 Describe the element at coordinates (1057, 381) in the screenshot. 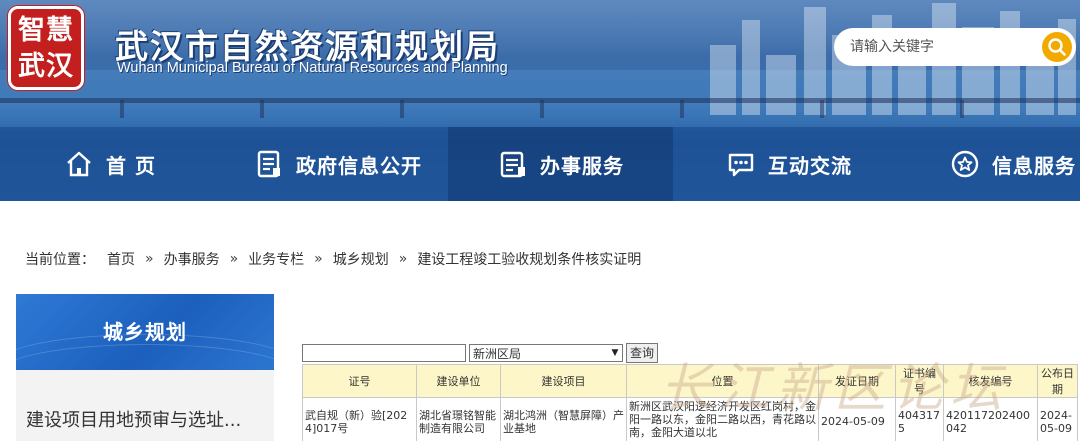

I see `column-header: 公布日期` at that location.